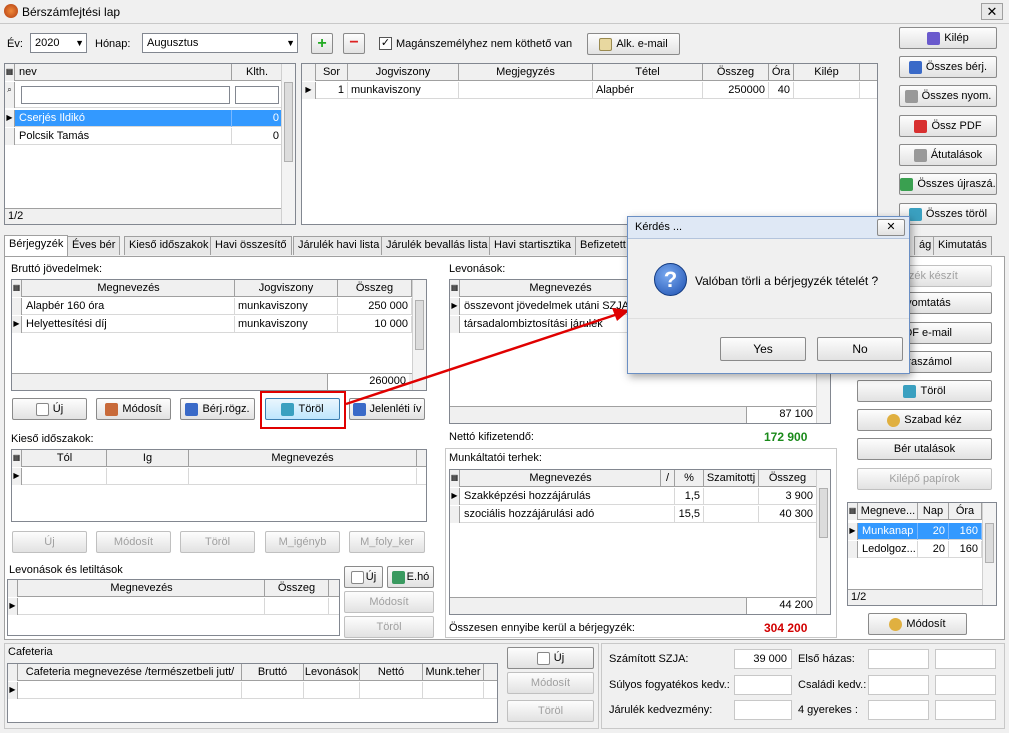  I want to click on close-icon: ✕, so click(891, 227).